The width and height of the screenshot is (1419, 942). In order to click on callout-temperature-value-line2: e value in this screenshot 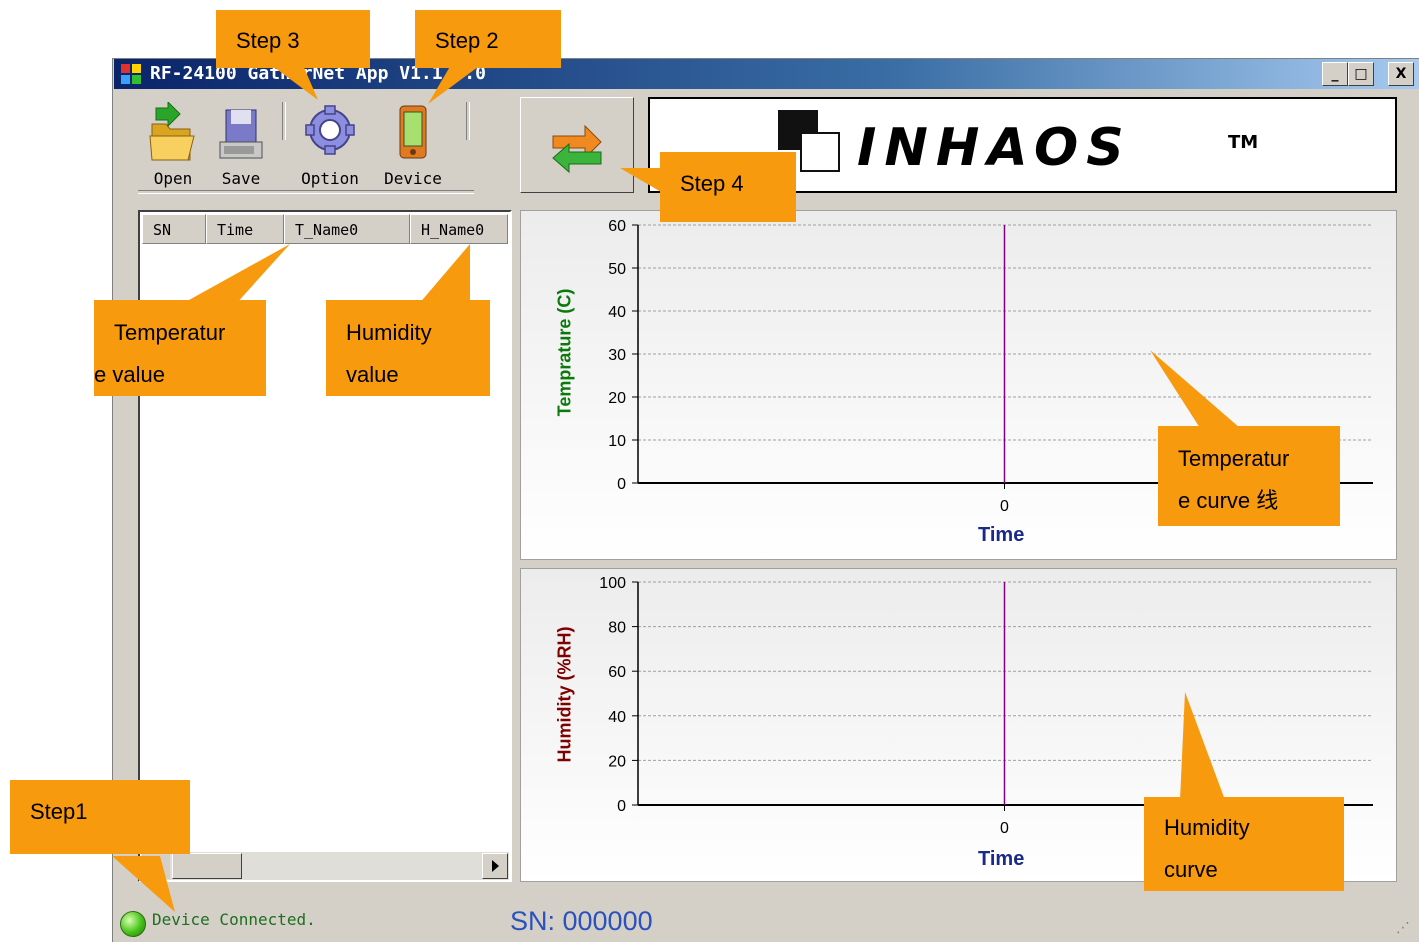, I will do `click(129, 374)`.